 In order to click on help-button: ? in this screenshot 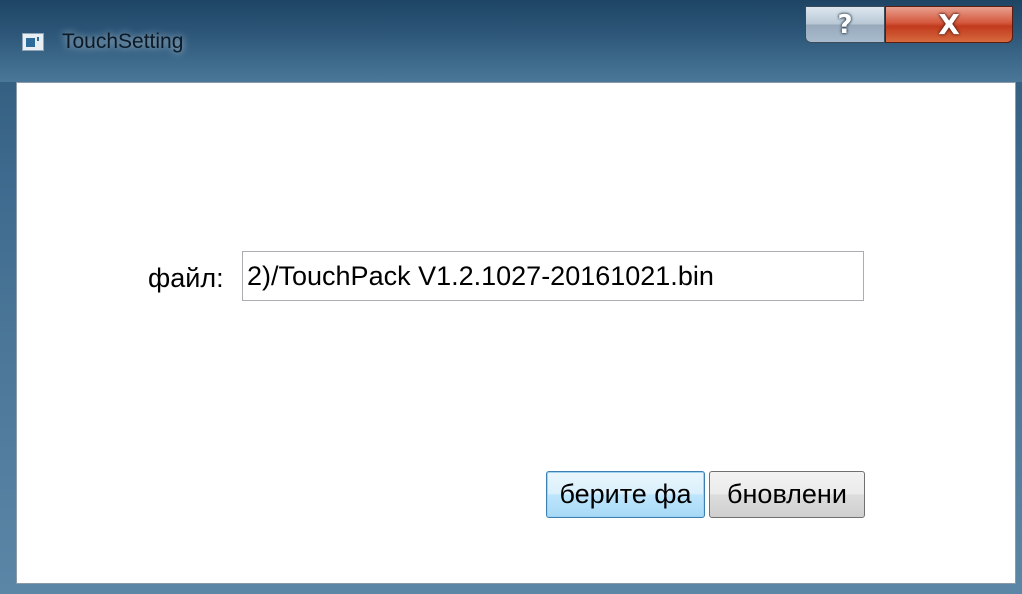, I will do `click(845, 24)`.